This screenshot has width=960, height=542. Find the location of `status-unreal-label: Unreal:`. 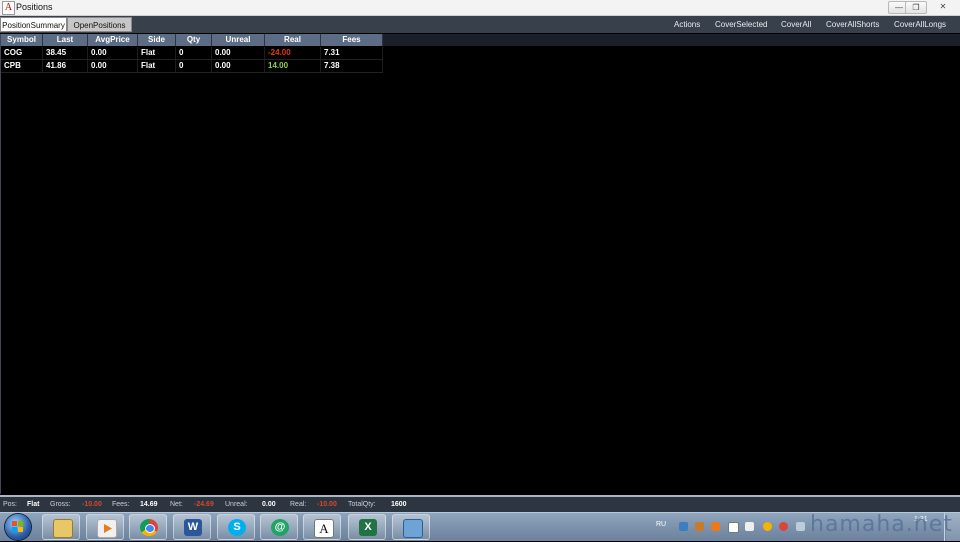

status-unreal-label: Unreal: is located at coordinates (236, 504).